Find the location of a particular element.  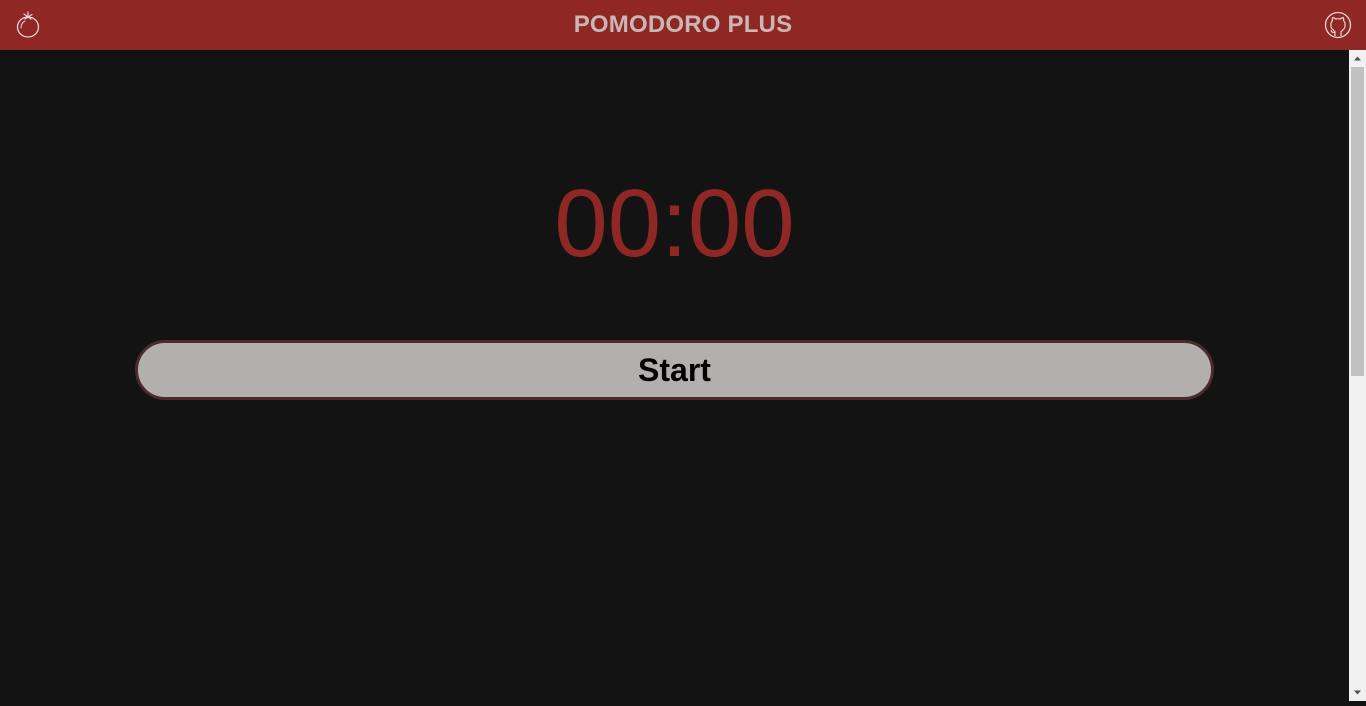

app-header: POMODORO PLUS is located at coordinates (683, 25).